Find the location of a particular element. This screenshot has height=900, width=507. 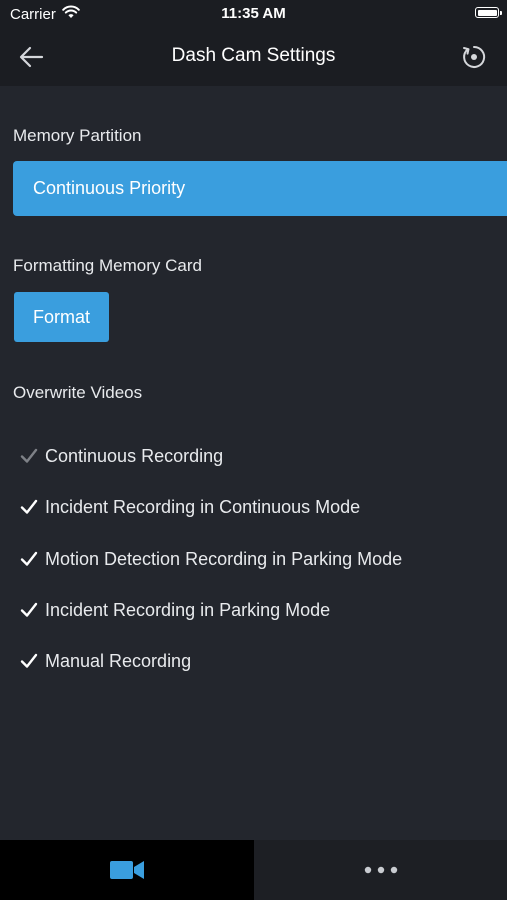

battery-icon is located at coordinates (488, 12).